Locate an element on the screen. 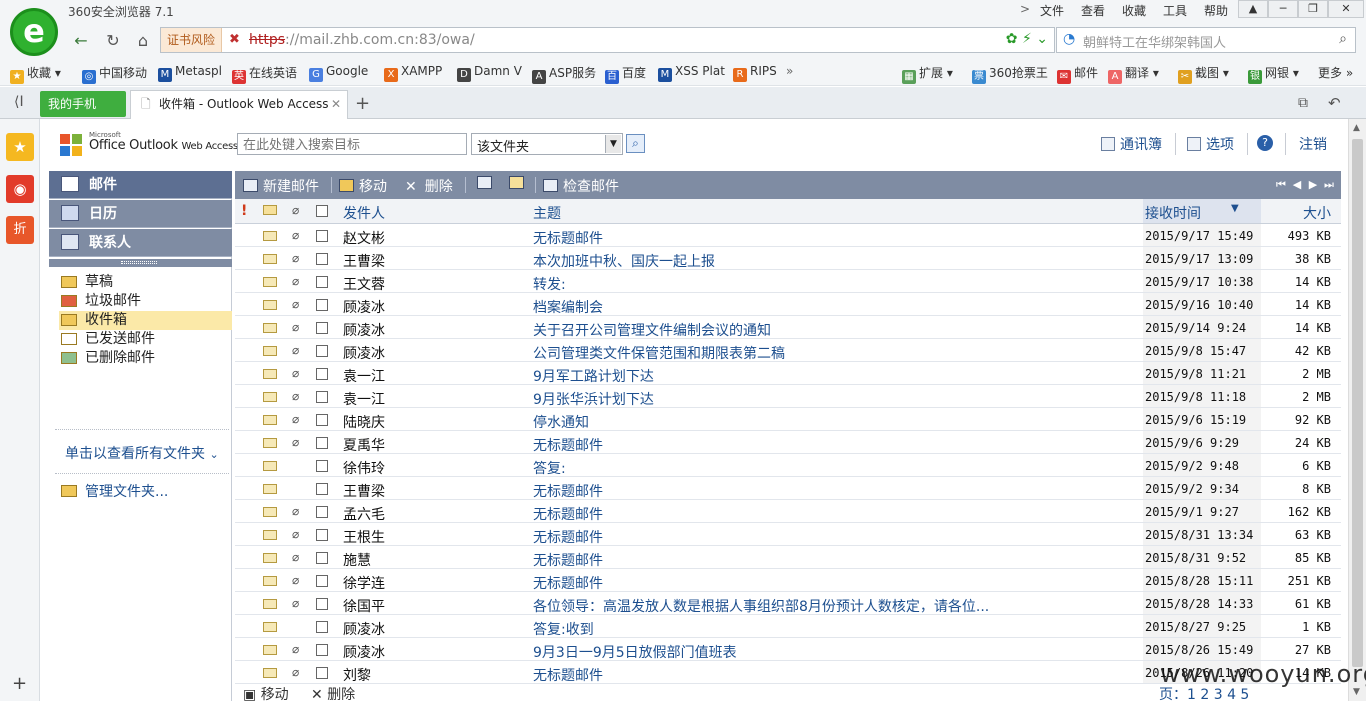 This screenshot has height=701, width=1366. mail-row: 王曹梁 无标题邮件 2015/9/2 9:34 8 KB is located at coordinates (788, 488).